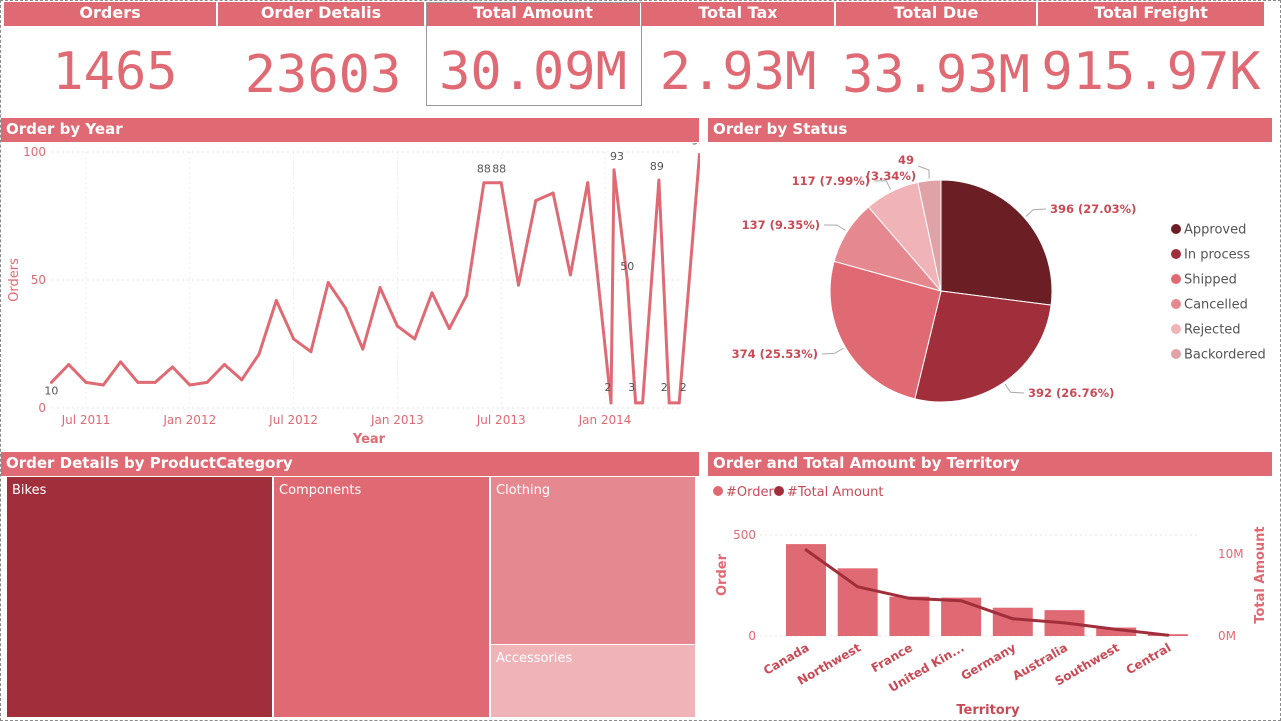 This screenshot has height=721, width=1281. I want to click on legend-marker-backordered, so click(1176, 354).